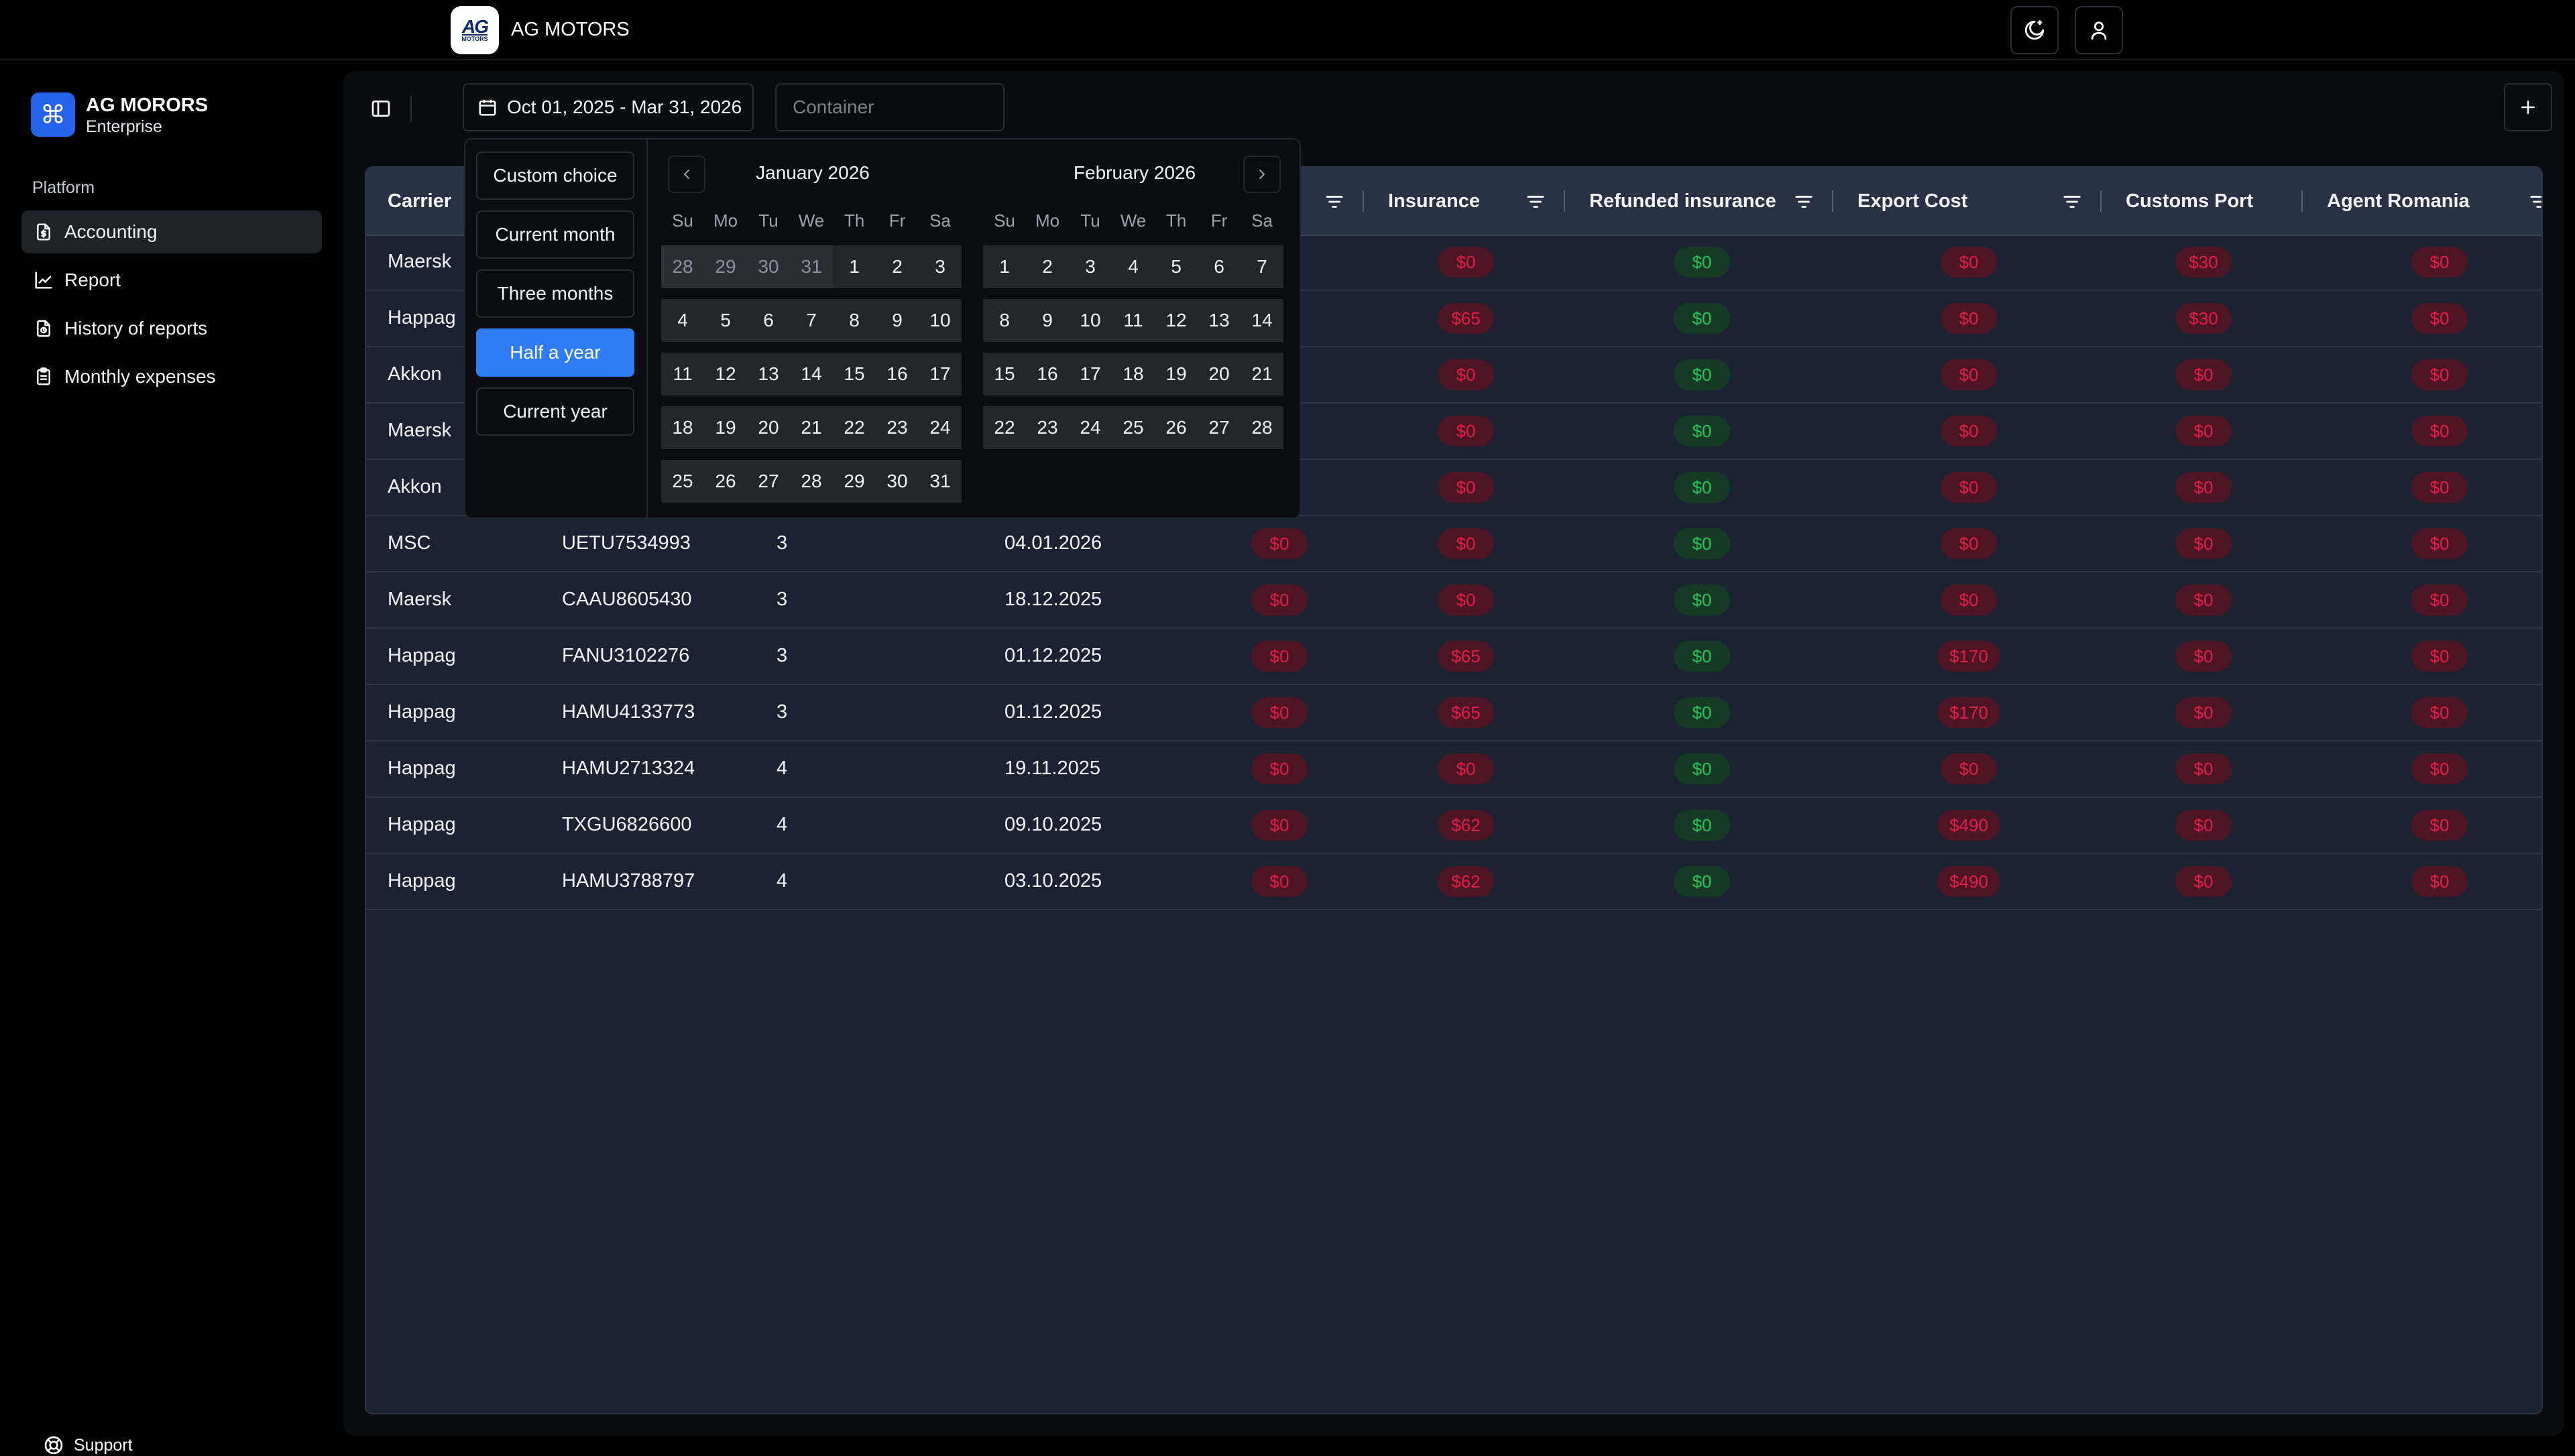 This screenshot has height=1456, width=2575. I want to click on preset-current-year-button: Current year, so click(555, 411).